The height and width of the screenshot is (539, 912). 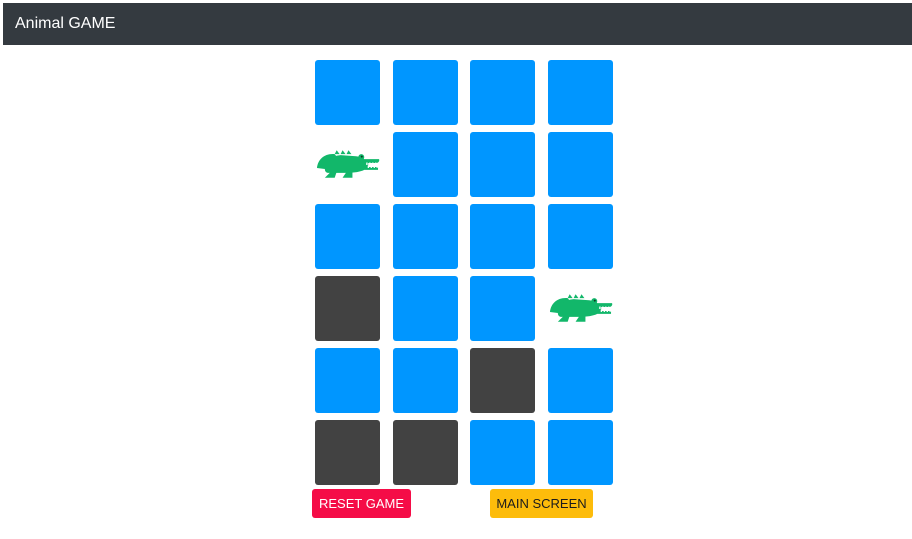 What do you see at coordinates (65, 23) in the screenshot?
I see `app-title: Animal GAME` at bounding box center [65, 23].